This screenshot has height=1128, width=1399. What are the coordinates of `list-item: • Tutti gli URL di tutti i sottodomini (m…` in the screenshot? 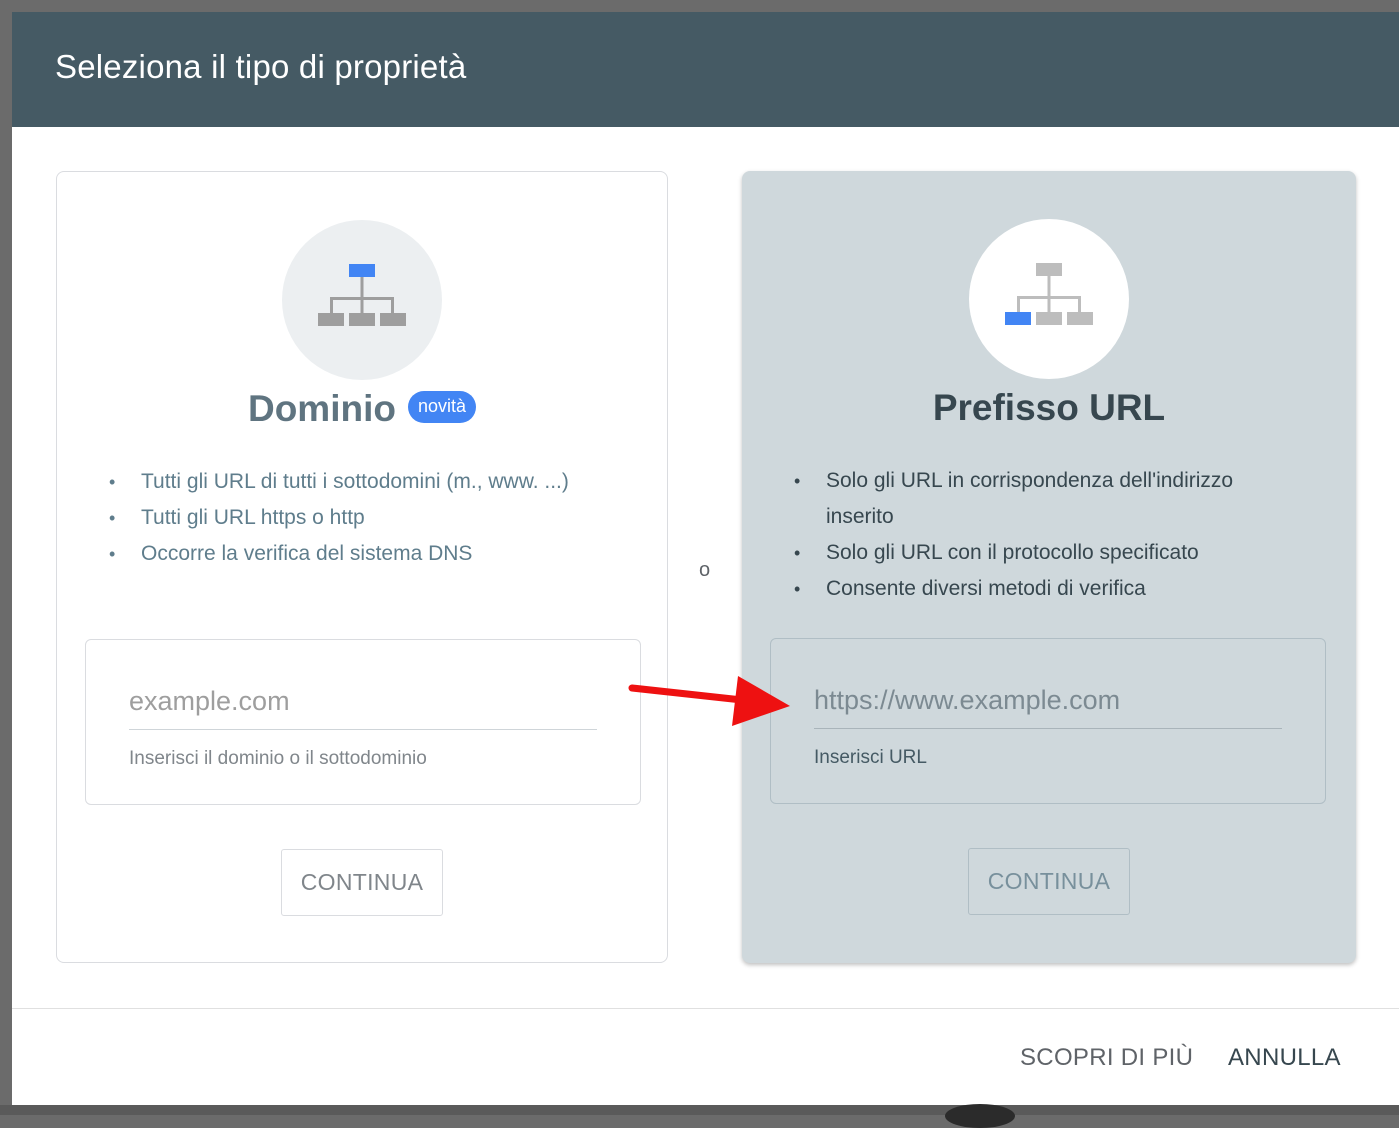 It's located at (364, 482).